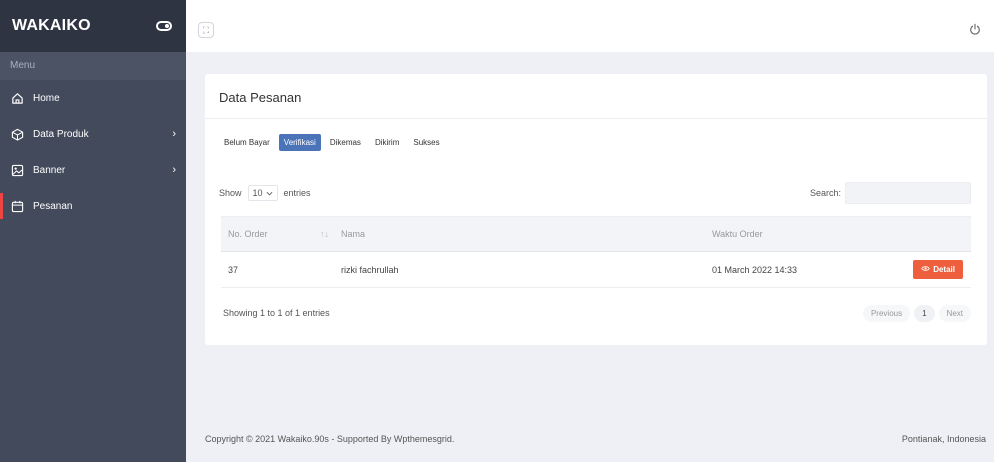 This screenshot has height=462, width=994. I want to click on tab-dikirim: Dikirim, so click(387, 142).